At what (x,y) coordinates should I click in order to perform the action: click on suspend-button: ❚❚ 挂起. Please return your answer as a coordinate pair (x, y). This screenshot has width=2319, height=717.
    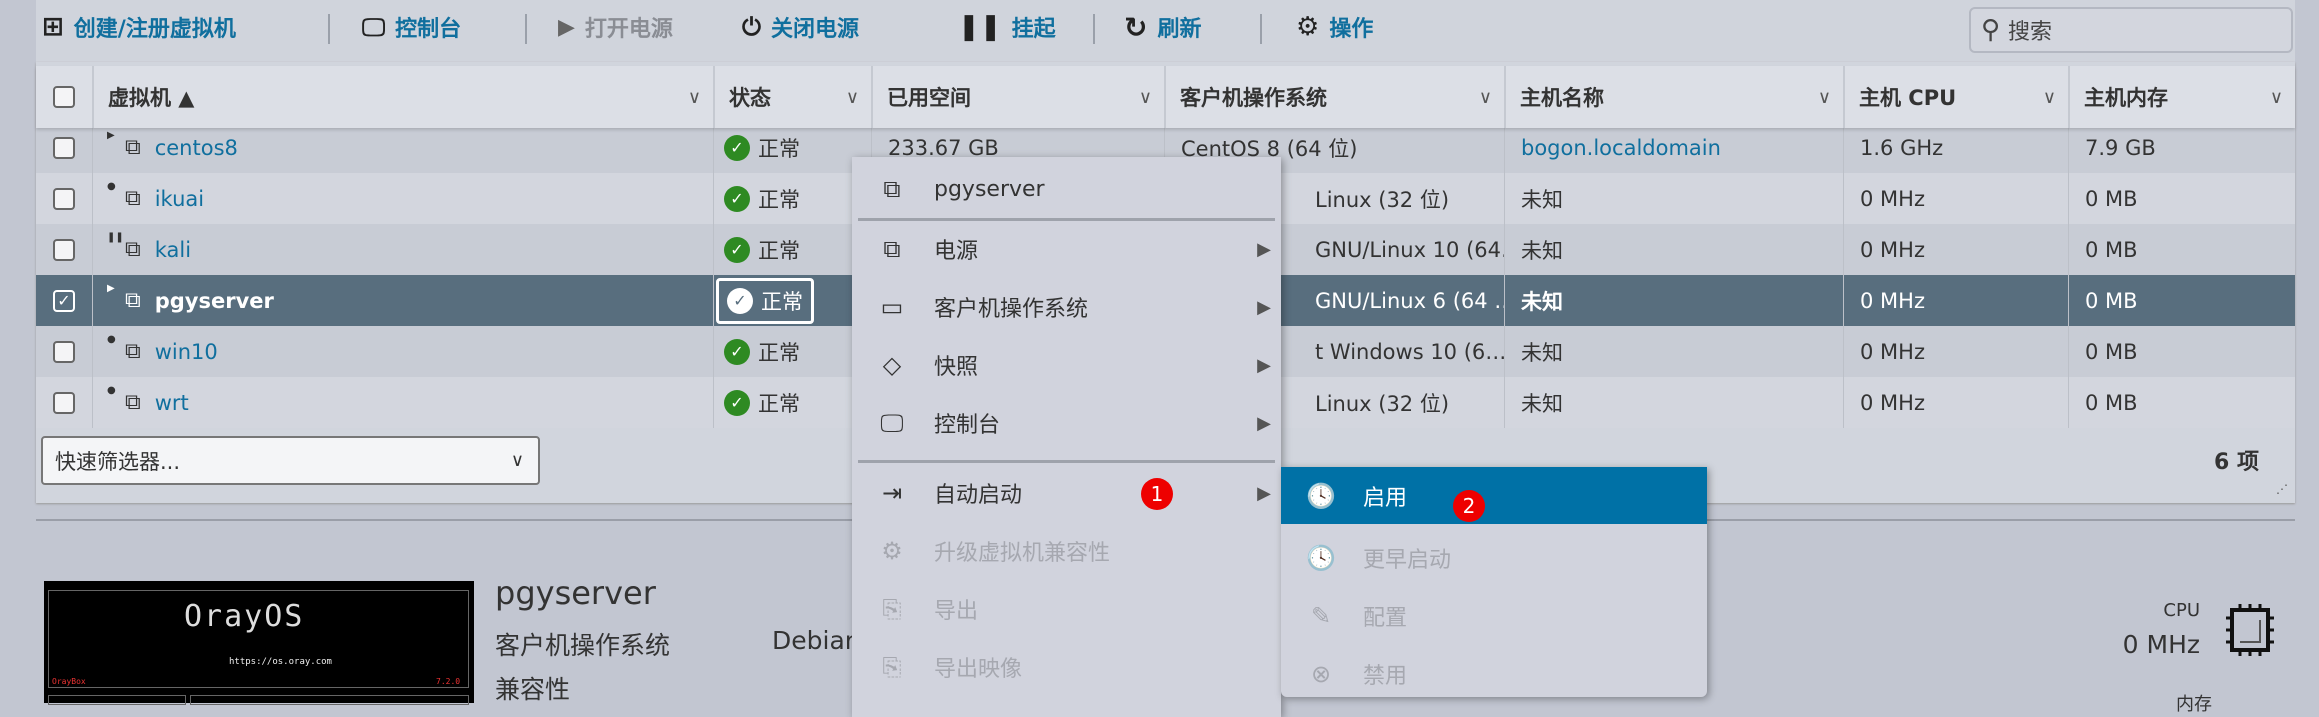
    Looking at the image, I should click on (1007, 27).